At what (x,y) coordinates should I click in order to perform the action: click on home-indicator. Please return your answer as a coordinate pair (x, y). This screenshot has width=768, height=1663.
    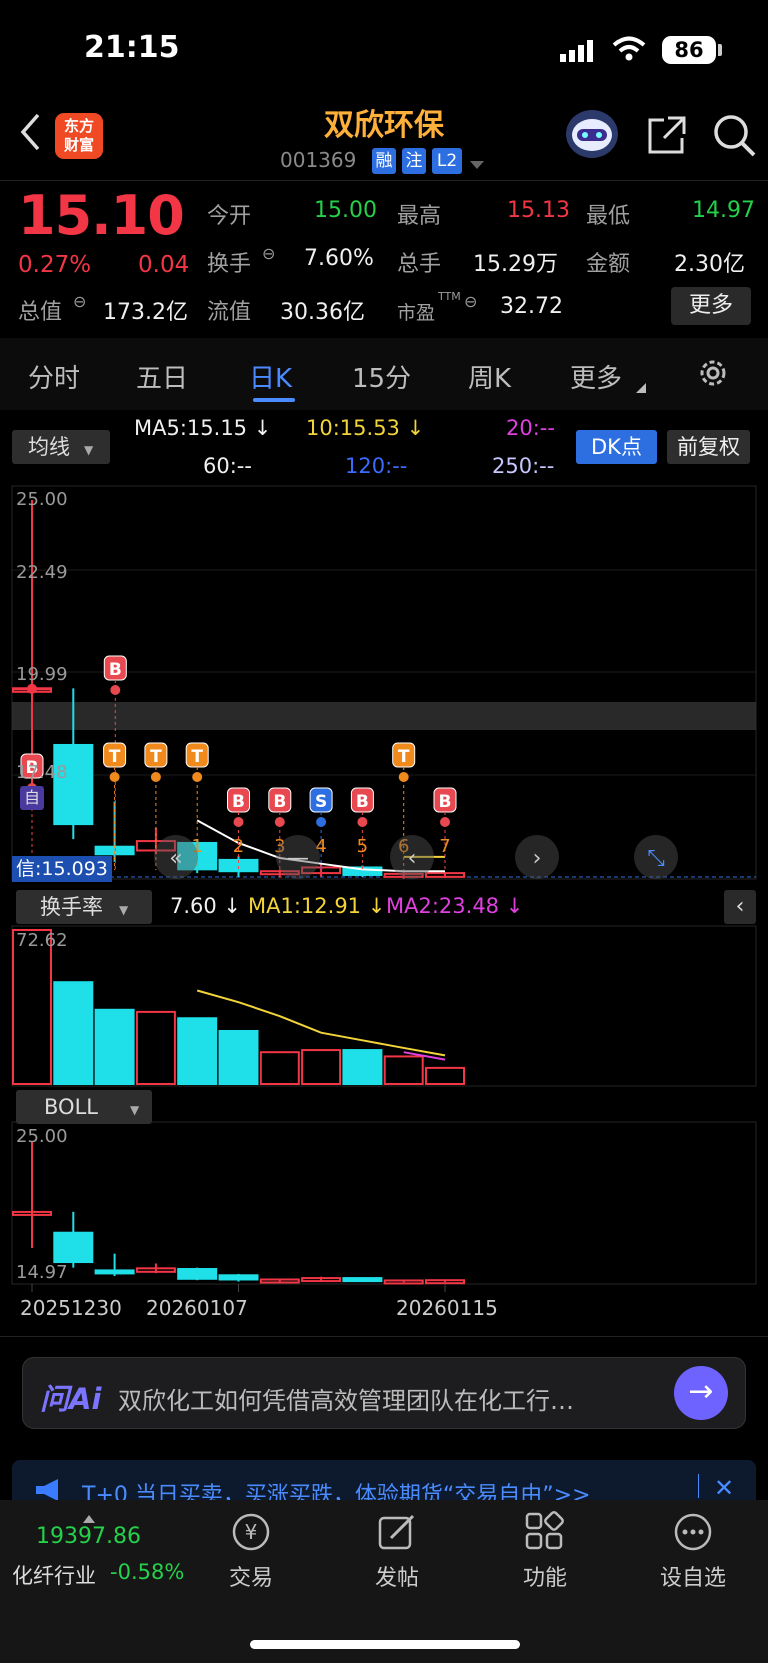
    Looking at the image, I should click on (385, 1644).